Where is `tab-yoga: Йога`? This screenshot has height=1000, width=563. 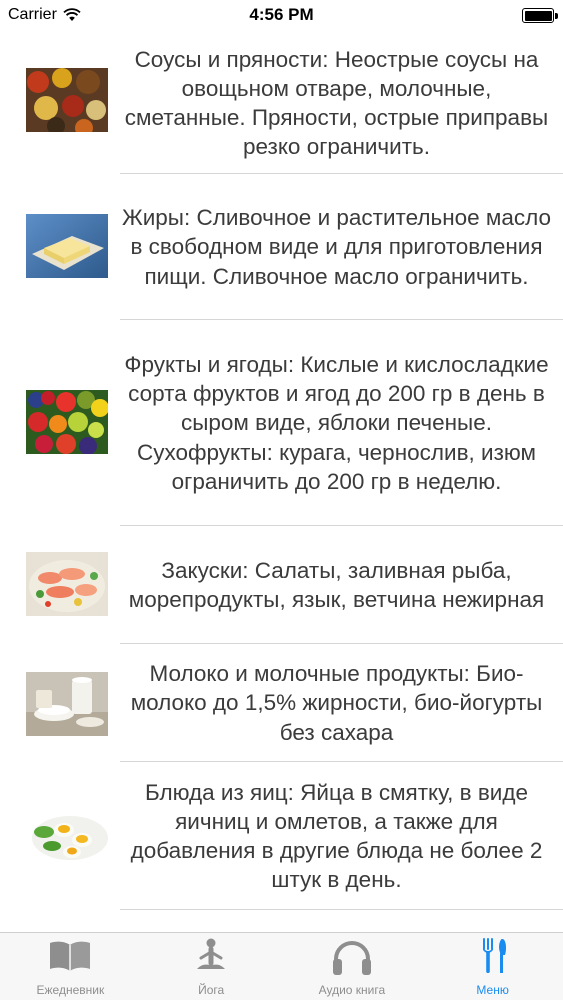
tab-yoga: Йога is located at coordinates (211, 966).